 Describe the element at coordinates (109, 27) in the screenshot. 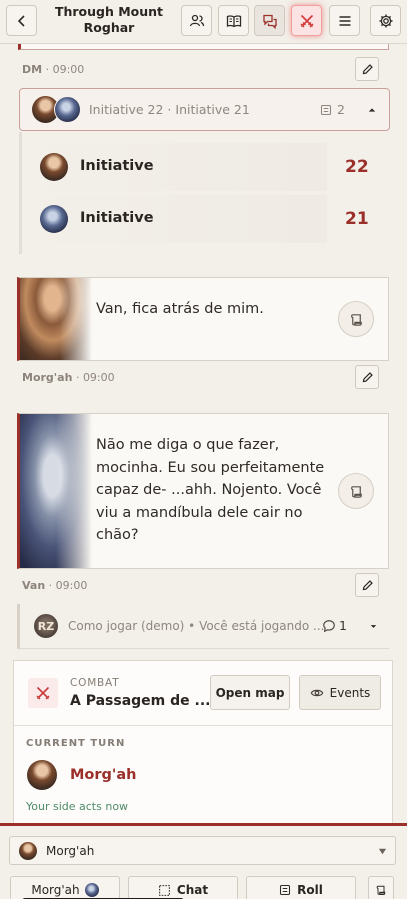

I see `page-title-line2: Roghar` at that location.